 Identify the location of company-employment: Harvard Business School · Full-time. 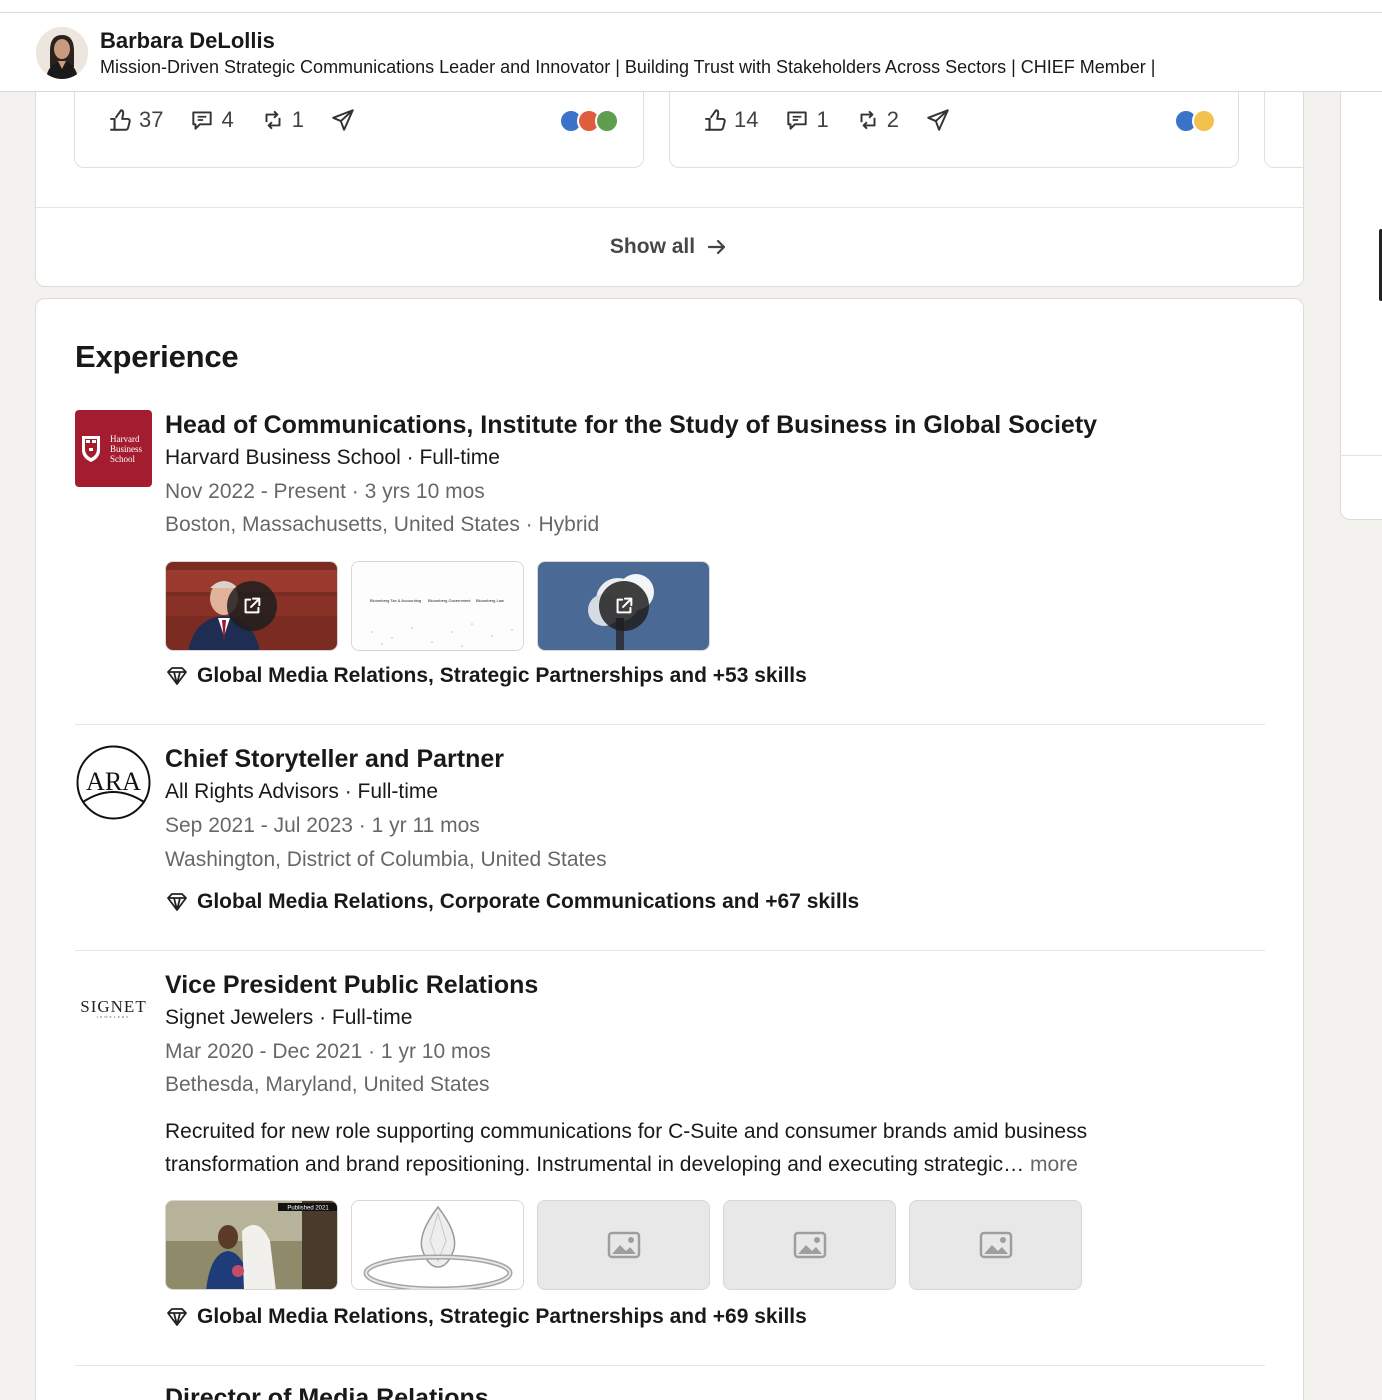
(332, 457).